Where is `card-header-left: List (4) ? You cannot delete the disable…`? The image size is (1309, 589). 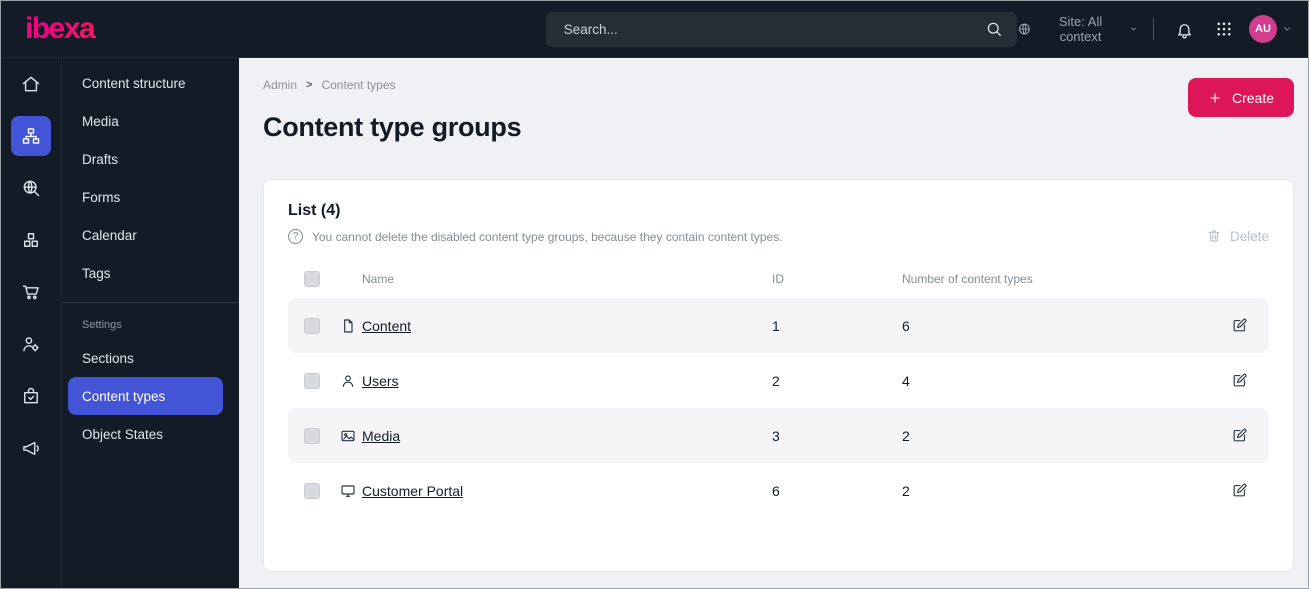 card-header-left: List (4) ? You cannot delete the disable… is located at coordinates (535, 223).